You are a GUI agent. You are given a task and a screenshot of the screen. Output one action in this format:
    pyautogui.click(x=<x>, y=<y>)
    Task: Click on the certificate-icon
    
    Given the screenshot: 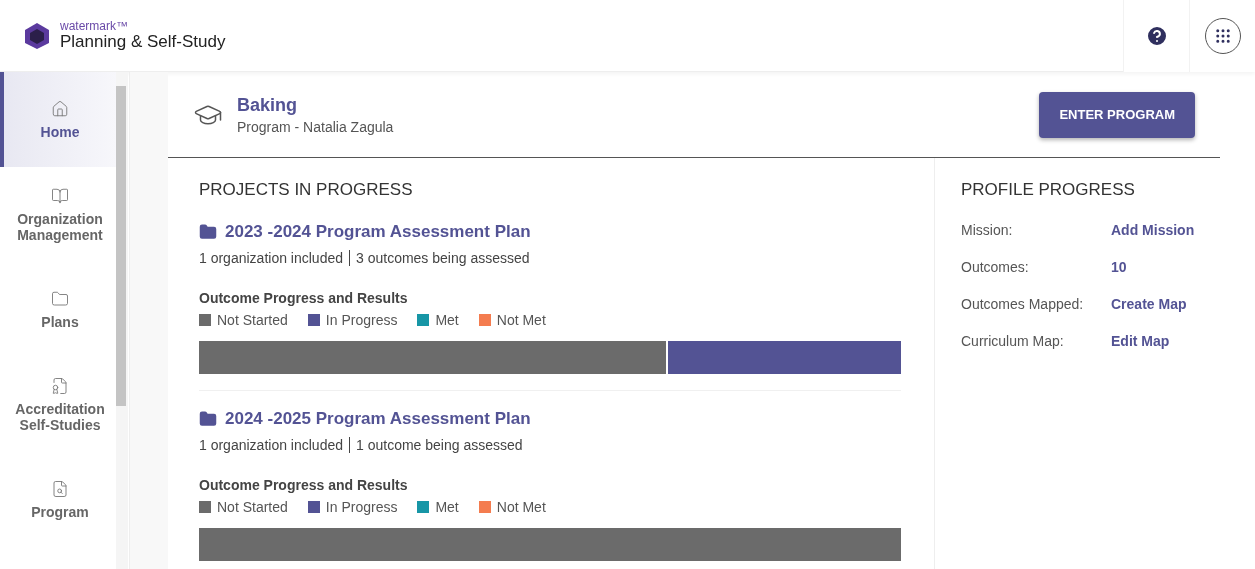 What is the action you would take?
    pyautogui.click(x=60, y=385)
    